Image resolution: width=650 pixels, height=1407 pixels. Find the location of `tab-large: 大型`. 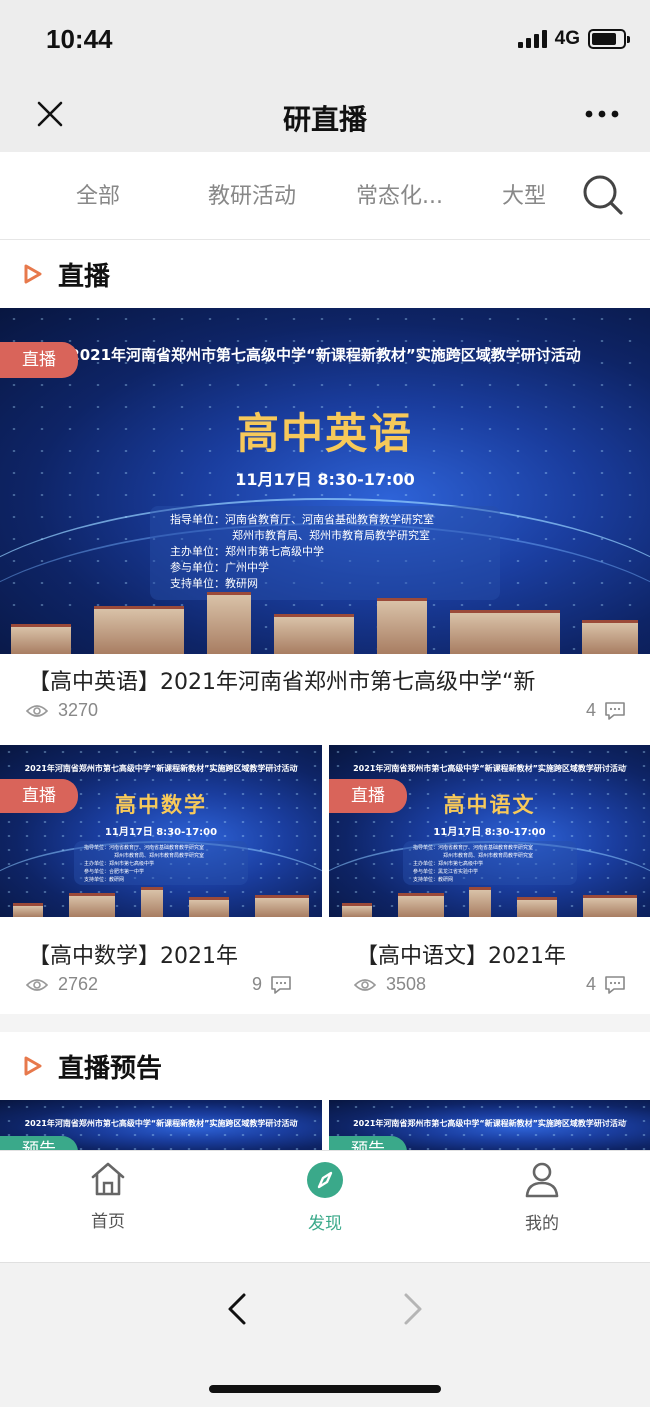

tab-large: 大型 is located at coordinates (527, 194).